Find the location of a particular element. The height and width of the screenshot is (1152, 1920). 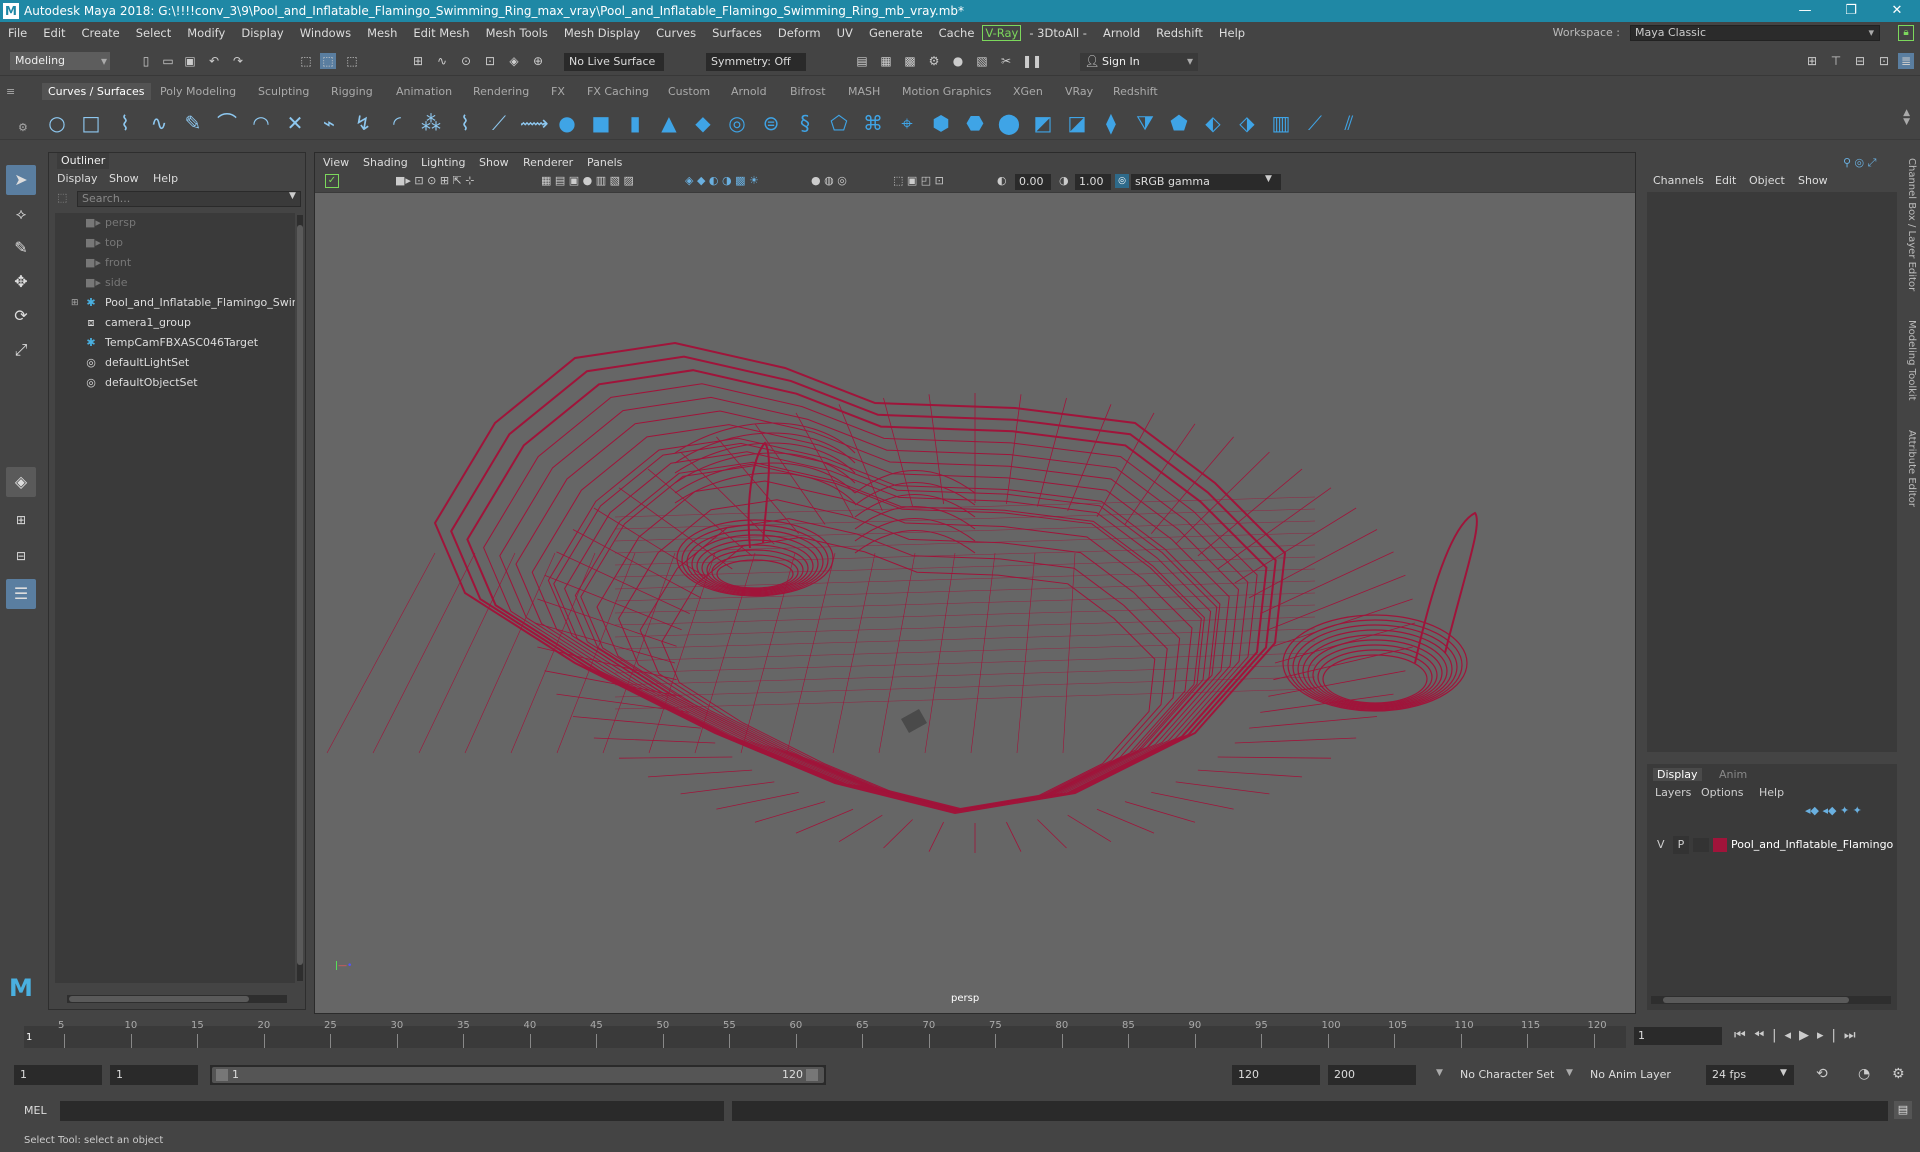

layer-playback-toggle: P is located at coordinates (1681, 845).